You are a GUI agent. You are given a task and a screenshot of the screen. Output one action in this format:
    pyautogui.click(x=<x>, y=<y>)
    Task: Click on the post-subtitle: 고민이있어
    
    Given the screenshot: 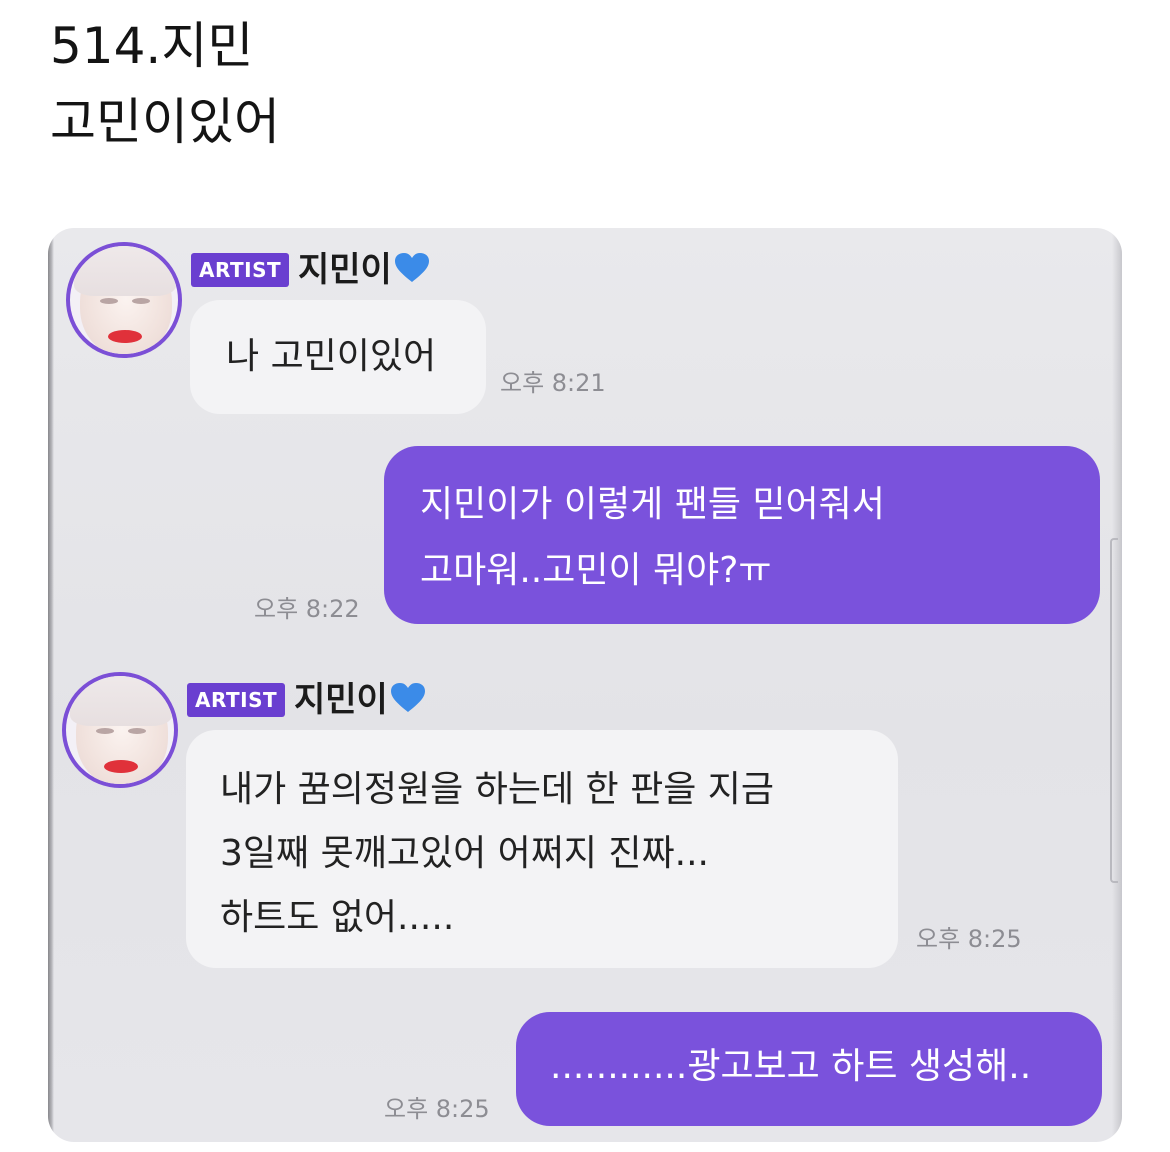 What is the action you would take?
    pyautogui.click(x=165, y=122)
    